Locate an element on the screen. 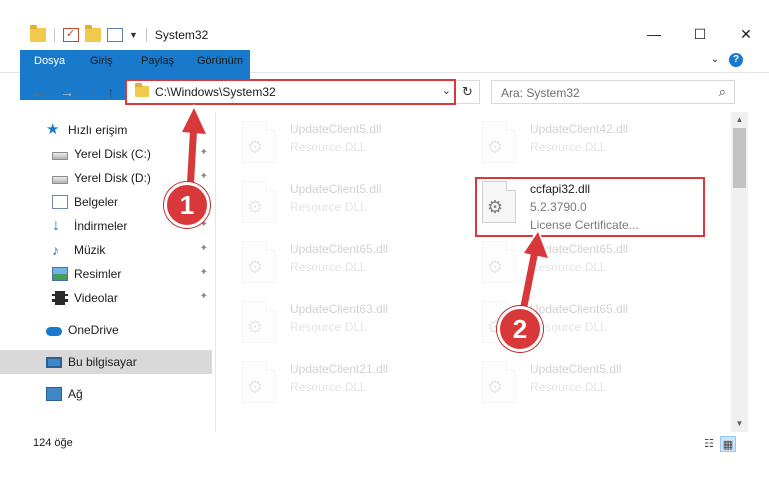 The image size is (769, 479). help-icon: ? is located at coordinates (736, 60).